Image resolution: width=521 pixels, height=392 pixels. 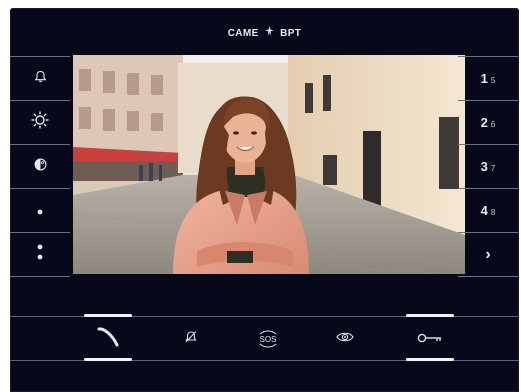 I want to click on door-4-button: 48, so click(x=488, y=210).